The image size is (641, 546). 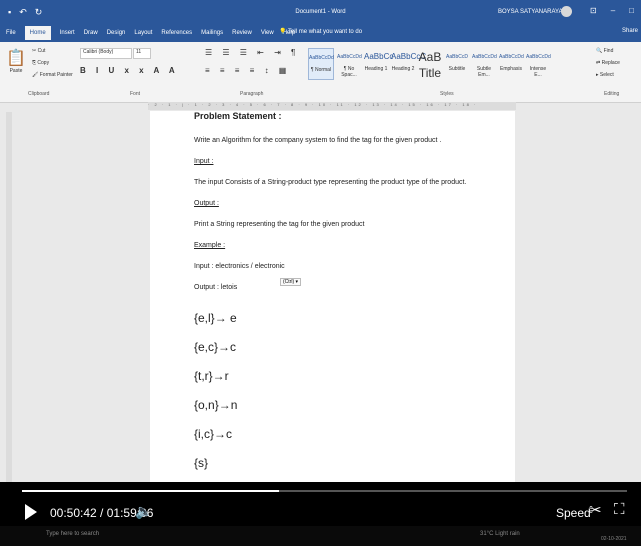 I want to click on style-name: Subtitle, so click(x=457, y=69).